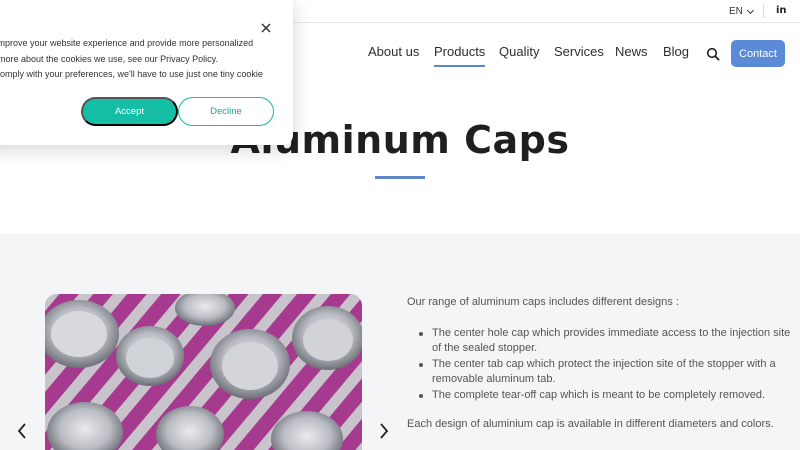 This screenshot has height=450, width=800. I want to click on close-icon, so click(266, 28).